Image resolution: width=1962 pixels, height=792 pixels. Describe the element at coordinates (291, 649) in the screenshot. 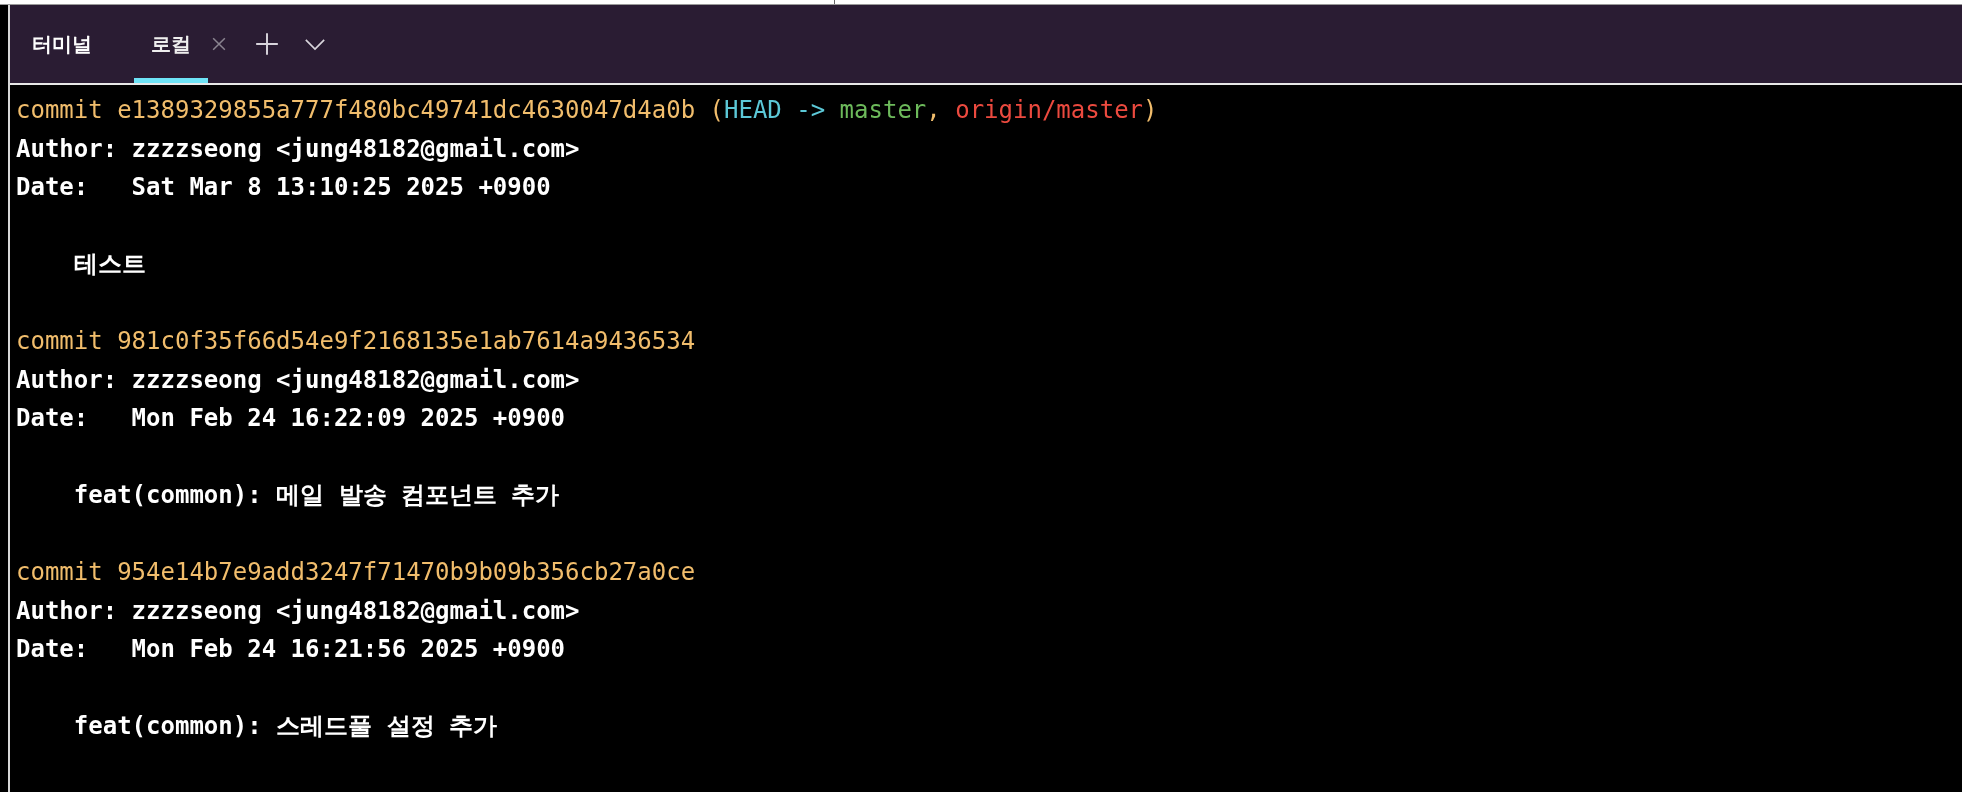

I see `date-line: Date: Mon Feb 24 16:21:56 2025 +0900` at that location.